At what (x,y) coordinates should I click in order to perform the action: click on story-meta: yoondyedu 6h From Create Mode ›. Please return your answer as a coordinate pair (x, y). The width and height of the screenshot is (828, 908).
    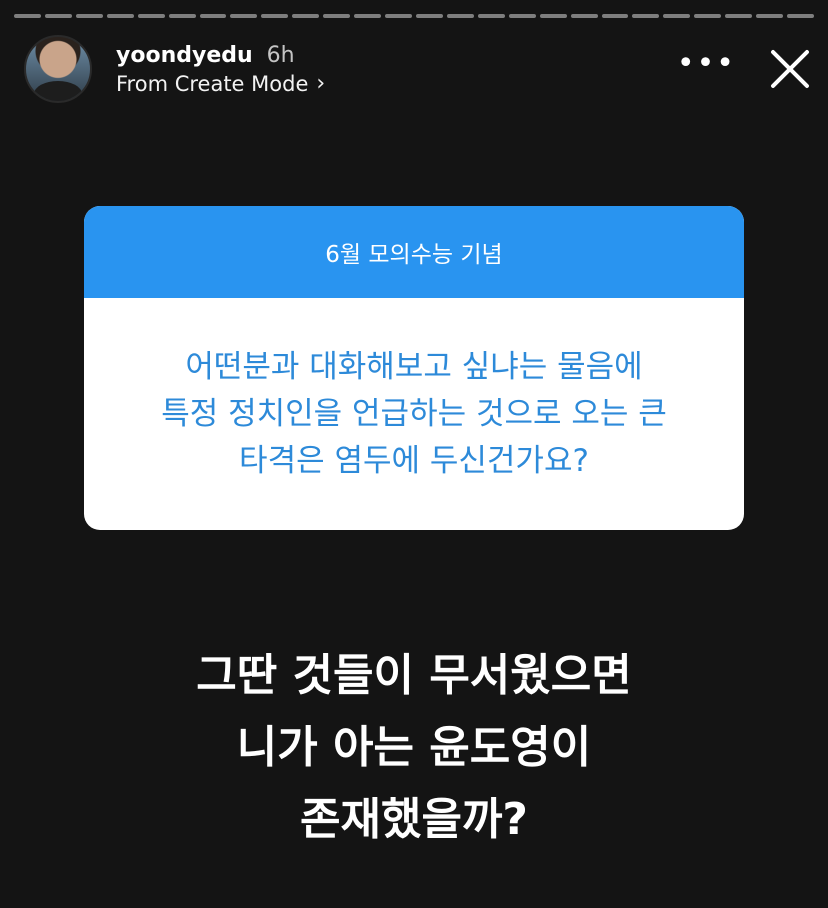
    Looking at the image, I should click on (220, 69).